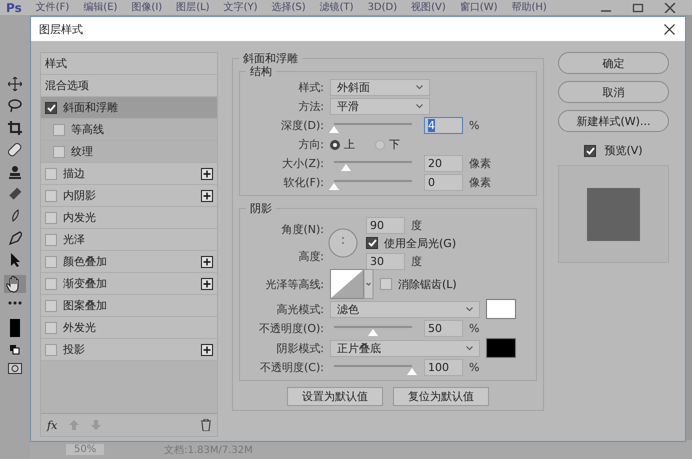 The width and height of the screenshot is (692, 459). I want to click on field-label: 高光模式:, so click(299, 309).